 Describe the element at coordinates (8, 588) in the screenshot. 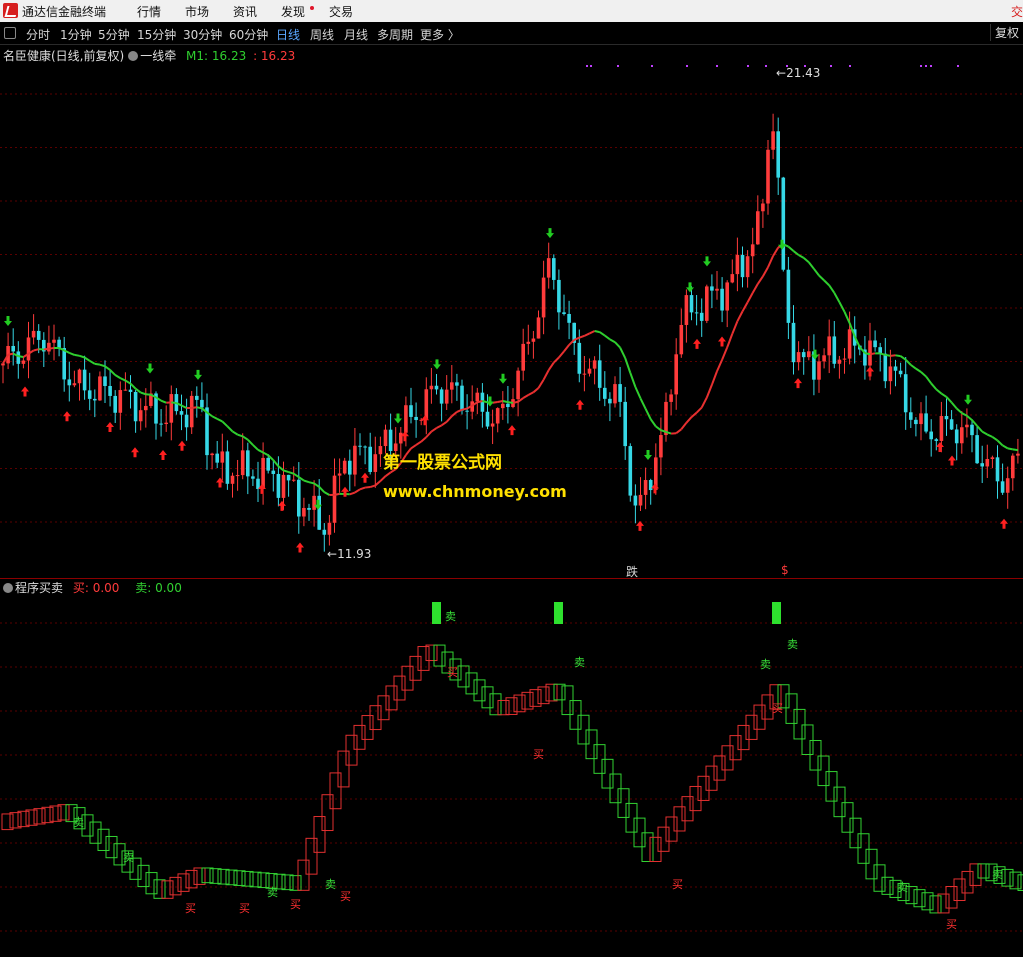

I see `sub-indicator-dropdown-icon` at that location.